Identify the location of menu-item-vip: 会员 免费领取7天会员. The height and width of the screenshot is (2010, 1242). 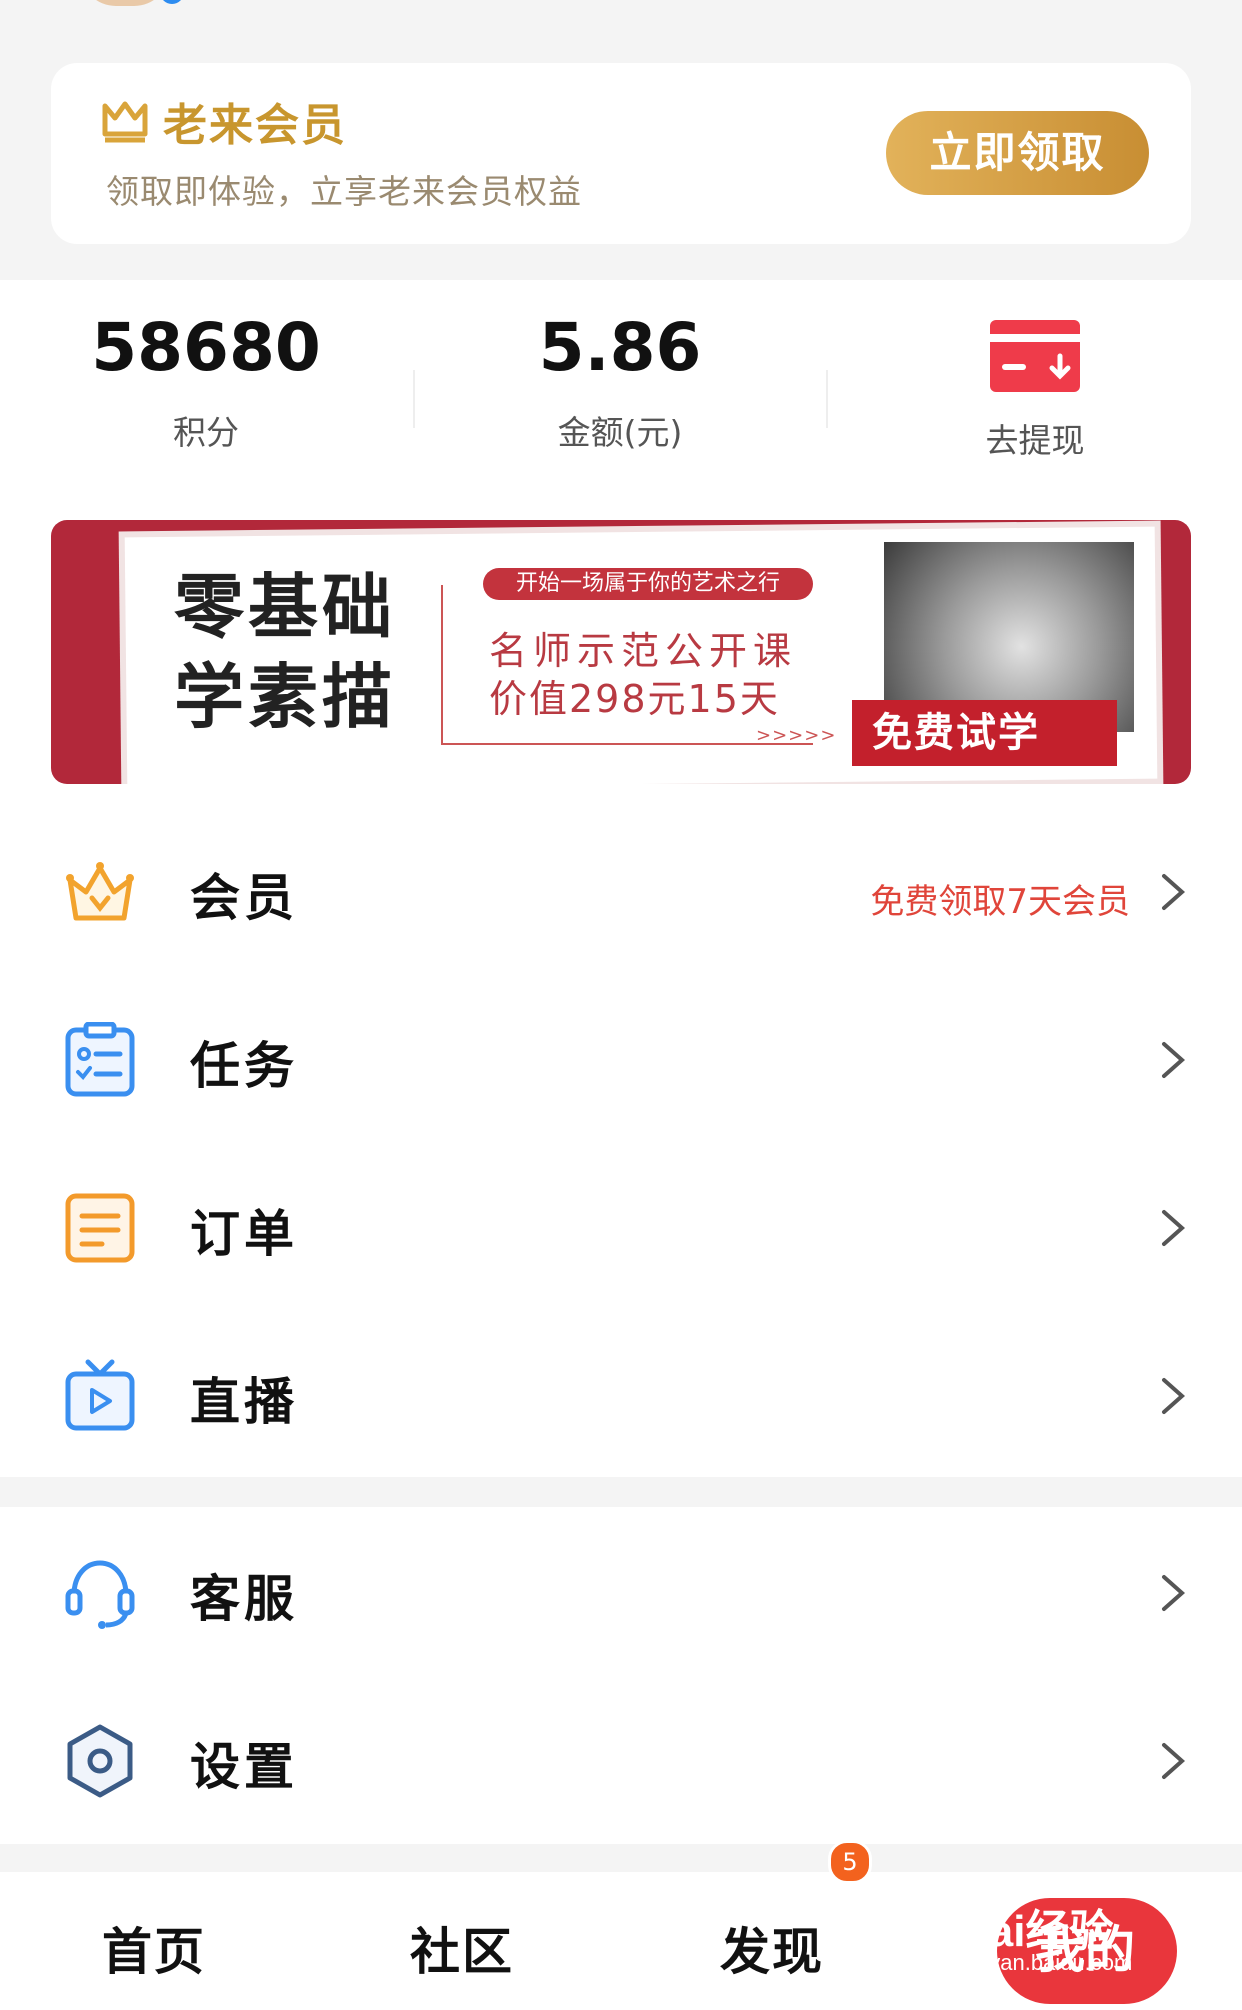
(621, 890).